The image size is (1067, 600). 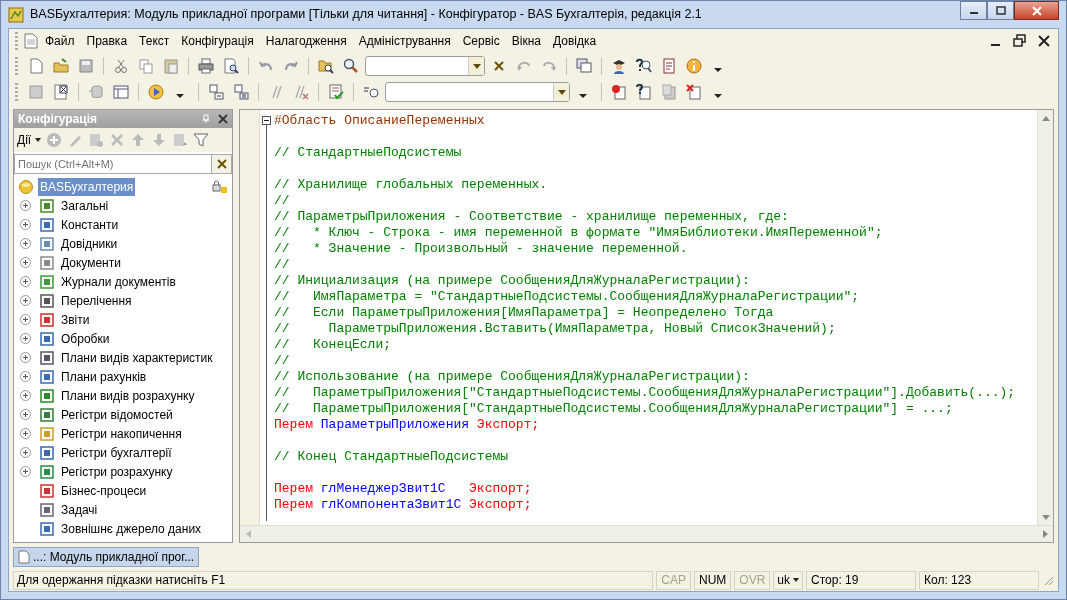 What do you see at coordinates (91, 262) in the screenshot?
I see `tree-item: Документи` at bounding box center [91, 262].